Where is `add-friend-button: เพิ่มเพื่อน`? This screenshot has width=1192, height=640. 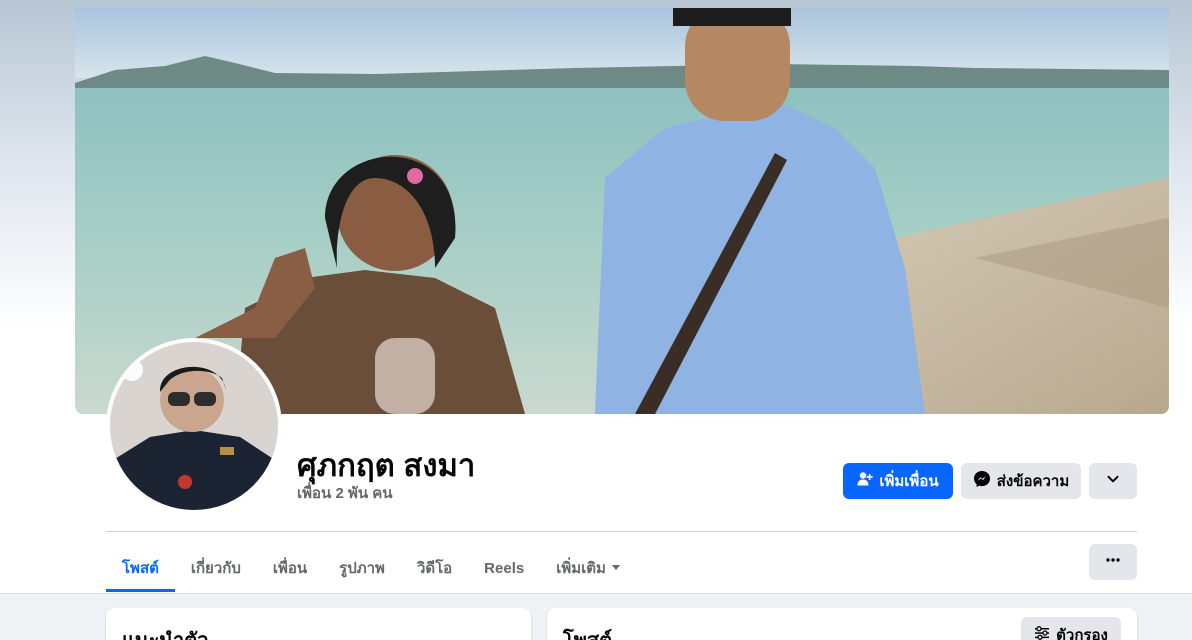
add-friend-button: เพิ่มเพื่อน is located at coordinates (898, 481).